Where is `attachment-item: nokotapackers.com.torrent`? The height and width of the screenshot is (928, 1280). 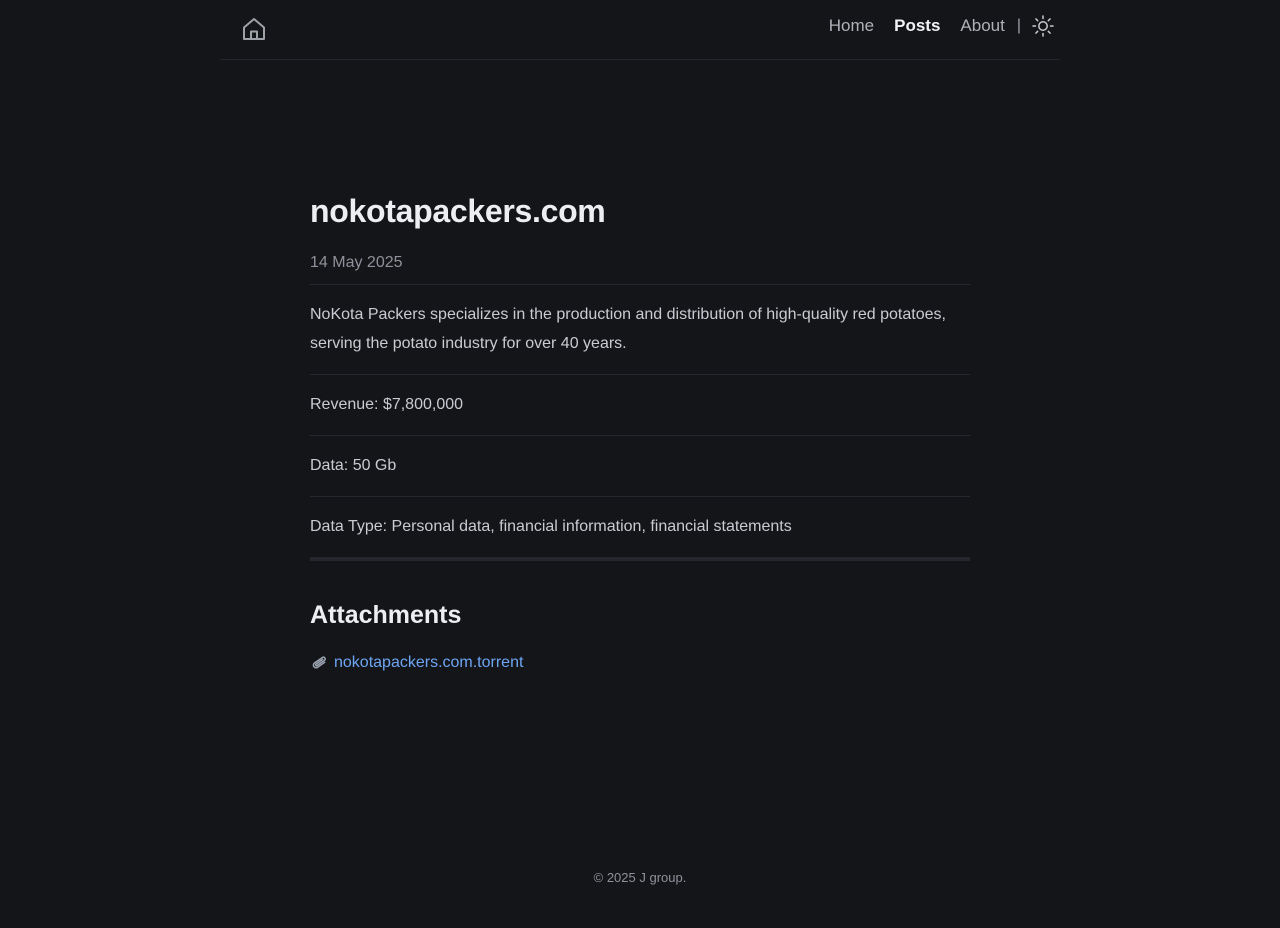
attachment-item: nokotapackers.com.torrent is located at coordinates (640, 663).